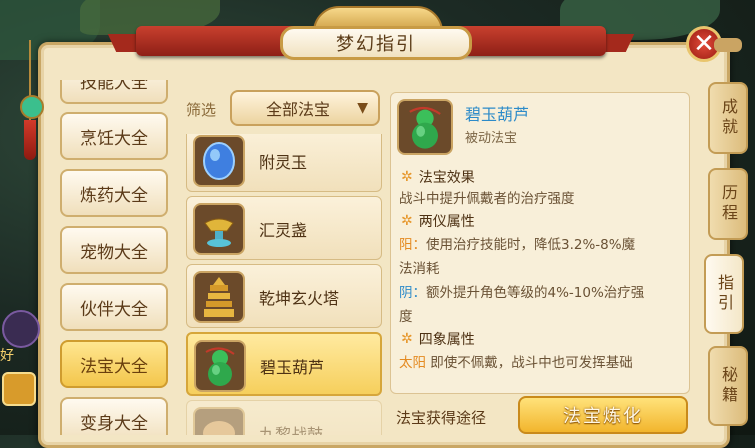 The height and width of the screenshot is (448, 755). Describe the element at coordinates (219, 421) in the screenshot. I see `drum-icon` at that location.